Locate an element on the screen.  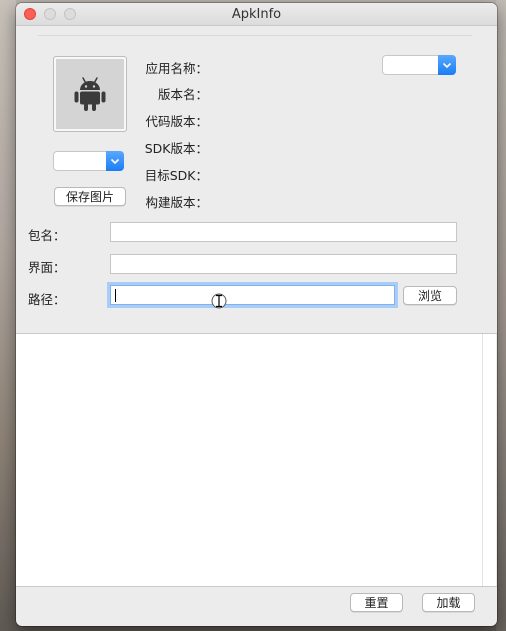
path-field is located at coordinates (252, 295).